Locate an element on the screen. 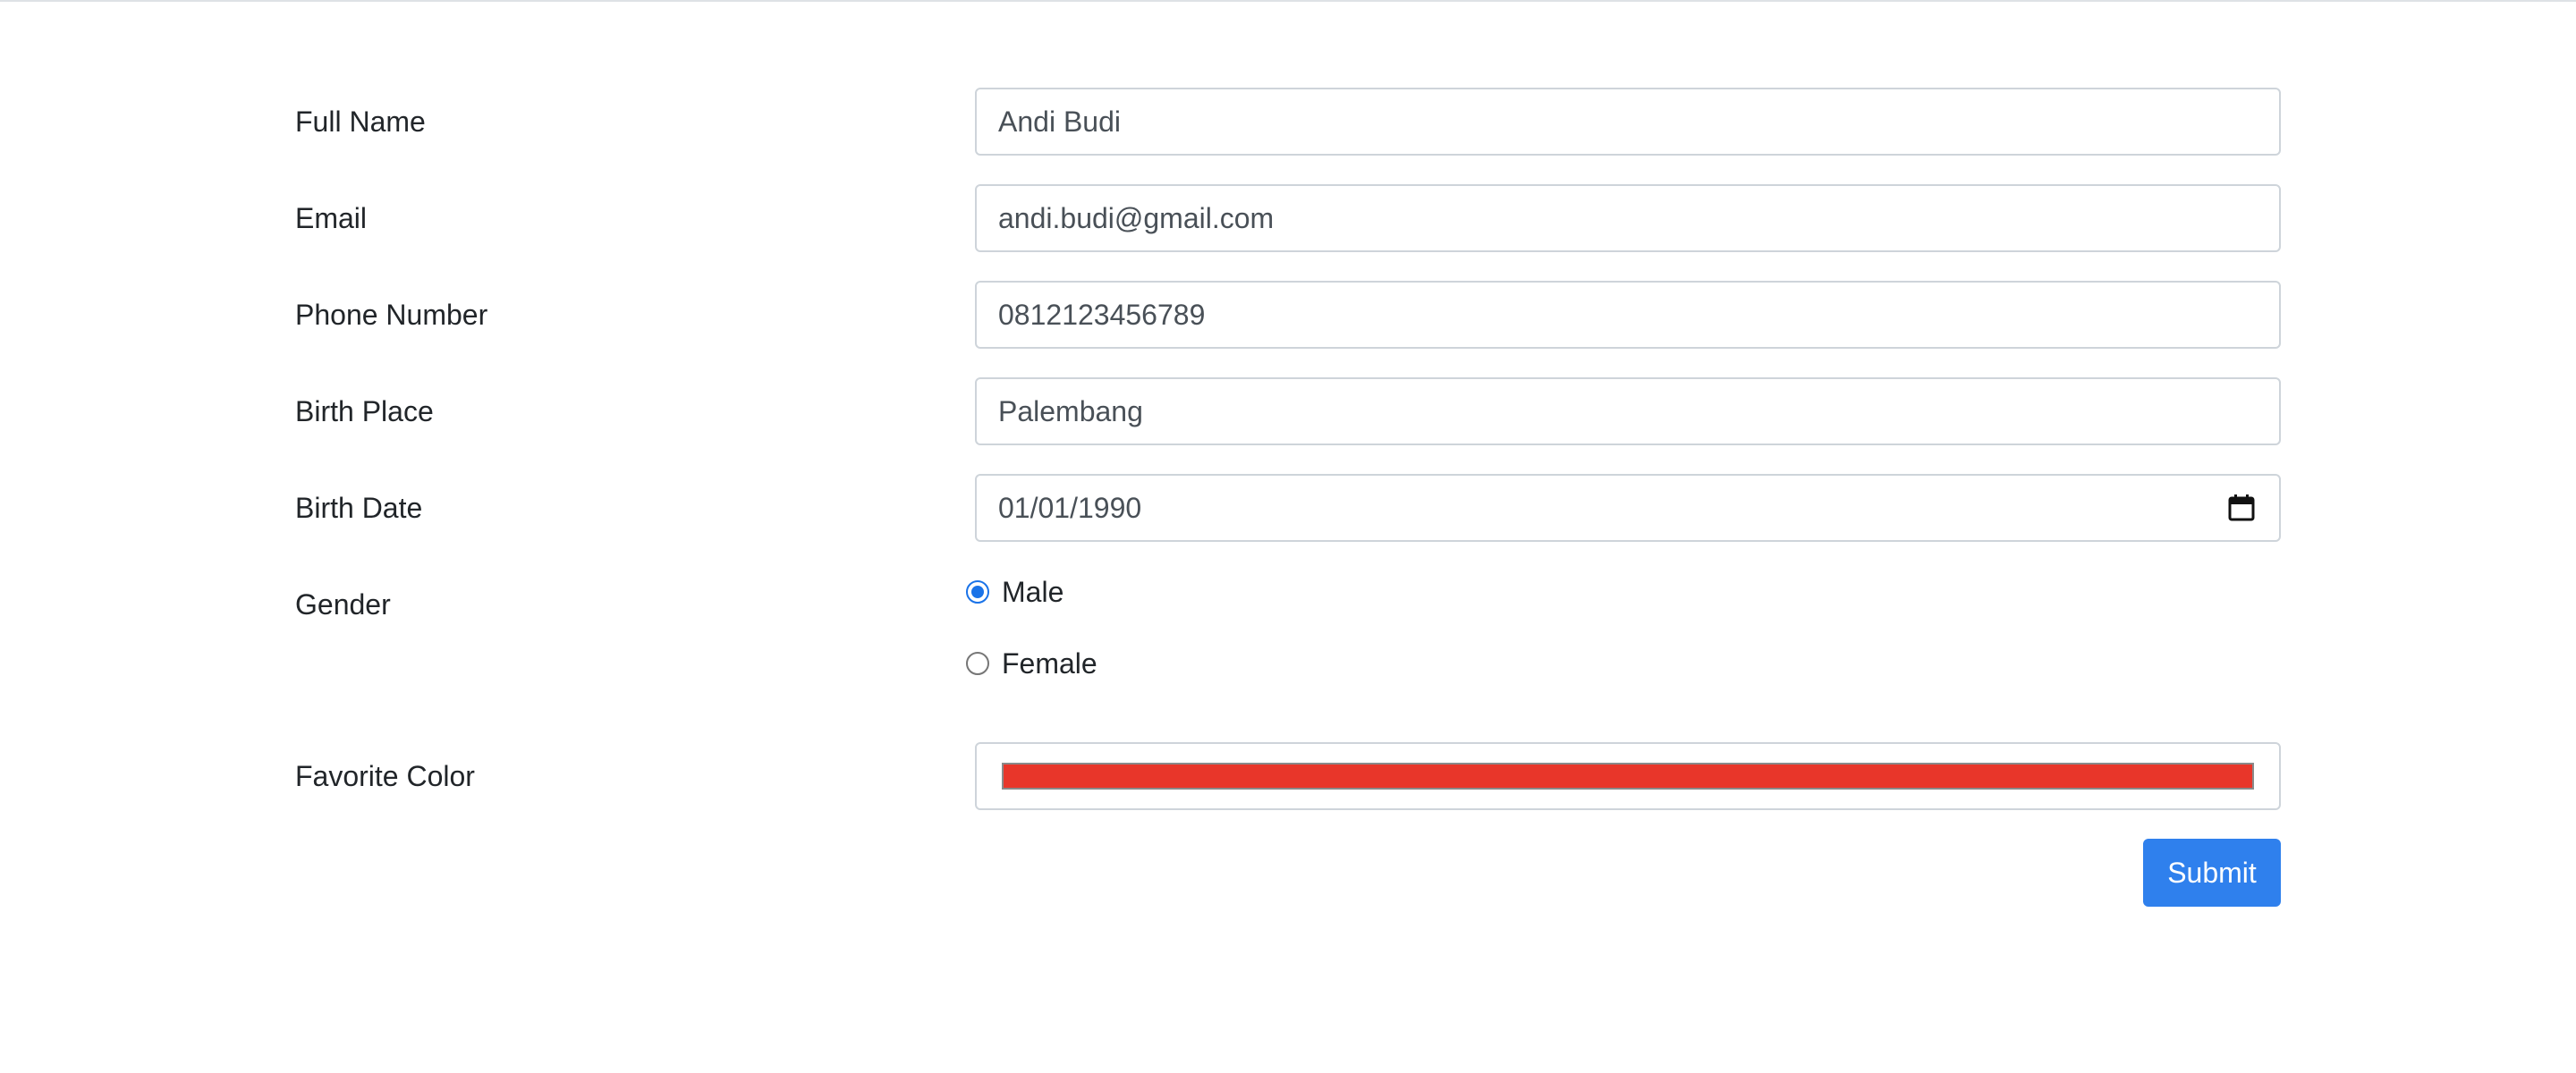 This screenshot has height=1073, width=2576. email-value: andi.budi@gmail.com is located at coordinates (1136, 217).